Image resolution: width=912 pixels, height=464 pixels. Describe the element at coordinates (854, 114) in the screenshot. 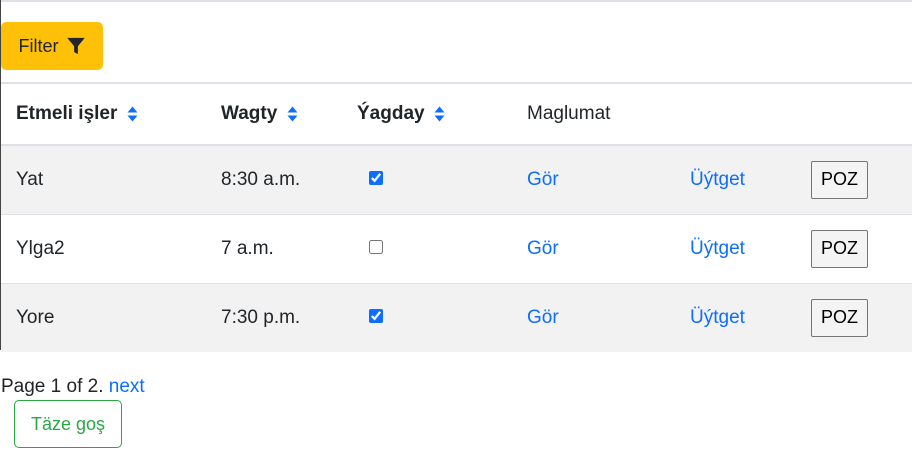

I see `column-header-delete` at that location.